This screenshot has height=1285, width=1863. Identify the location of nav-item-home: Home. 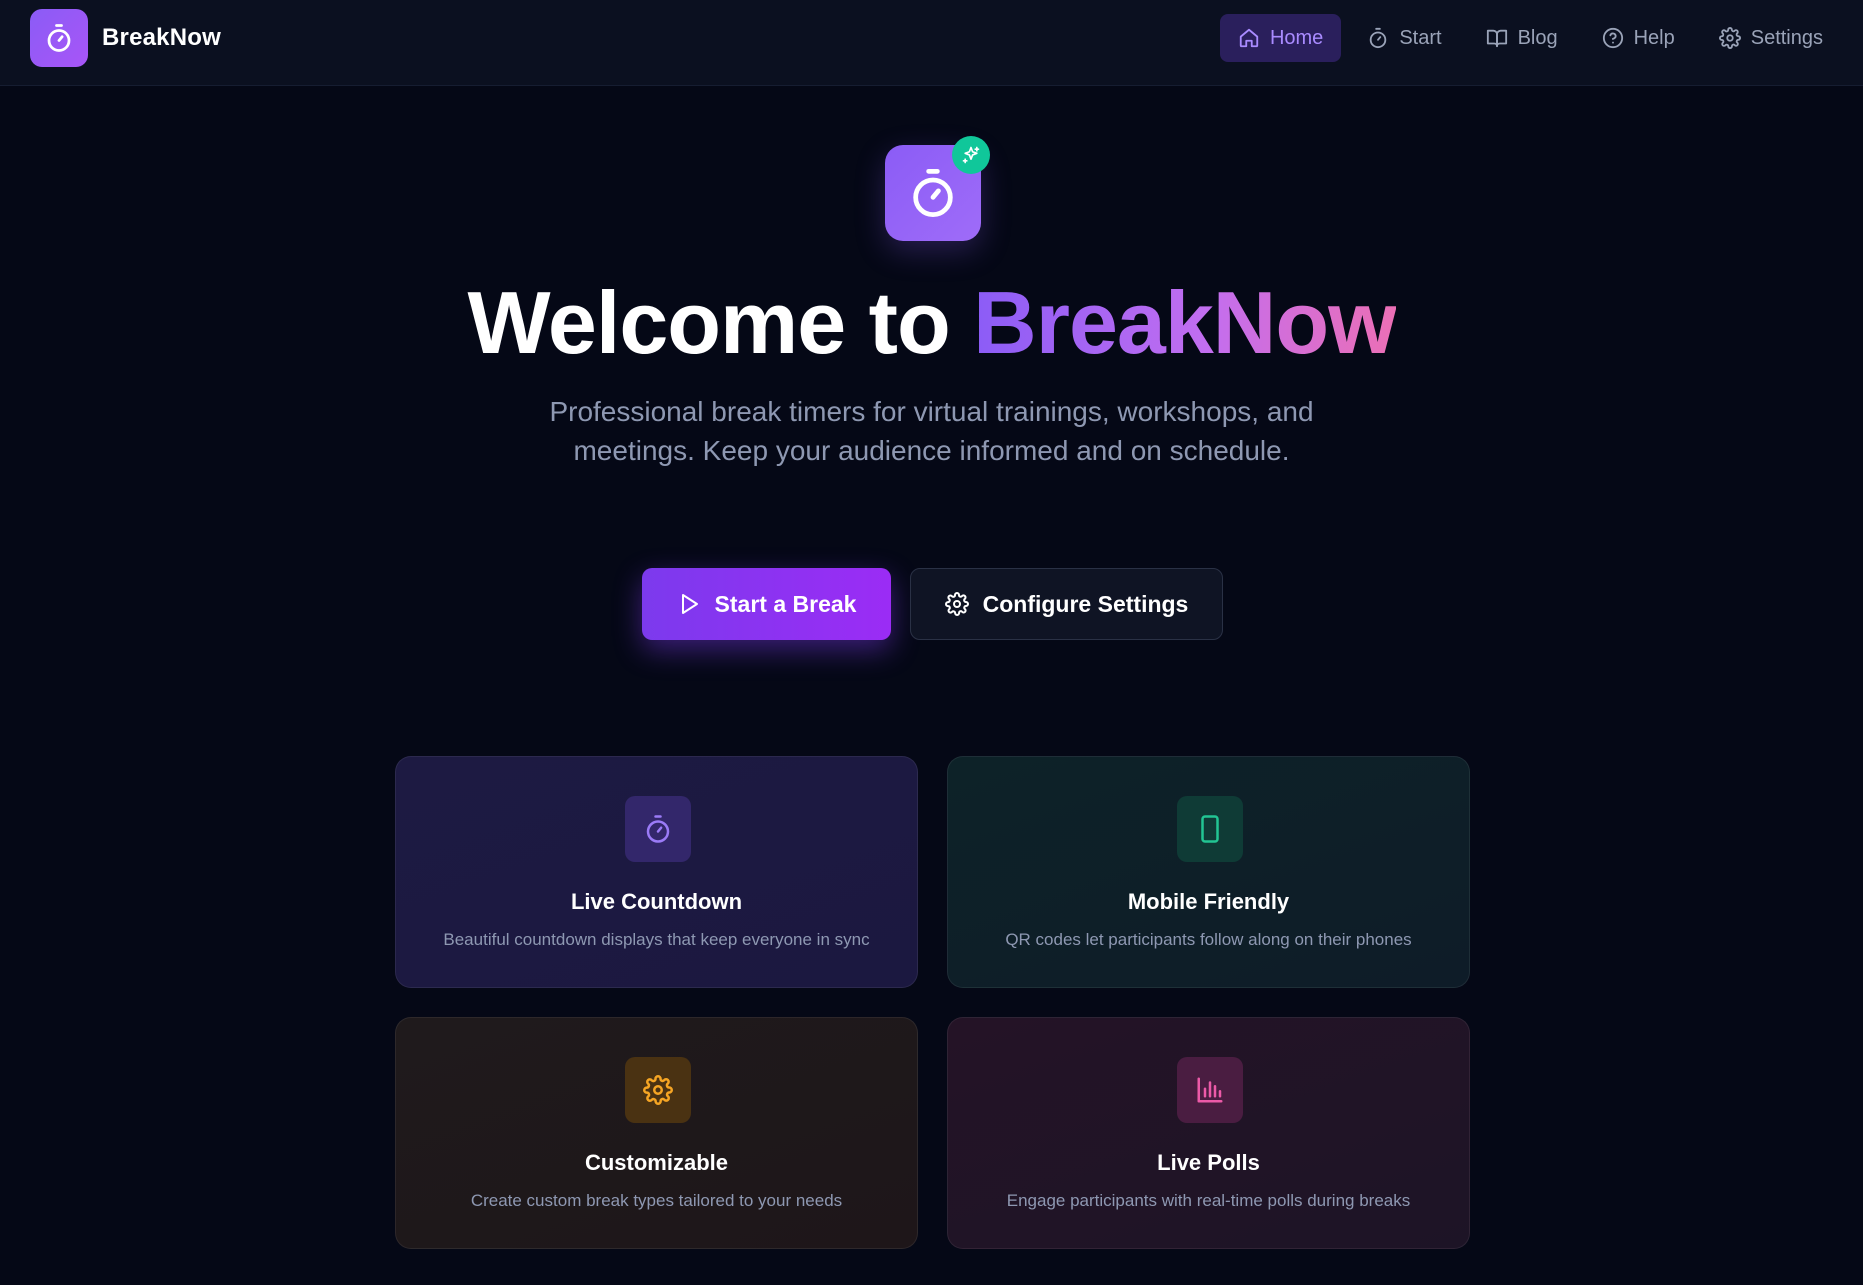
(1280, 38).